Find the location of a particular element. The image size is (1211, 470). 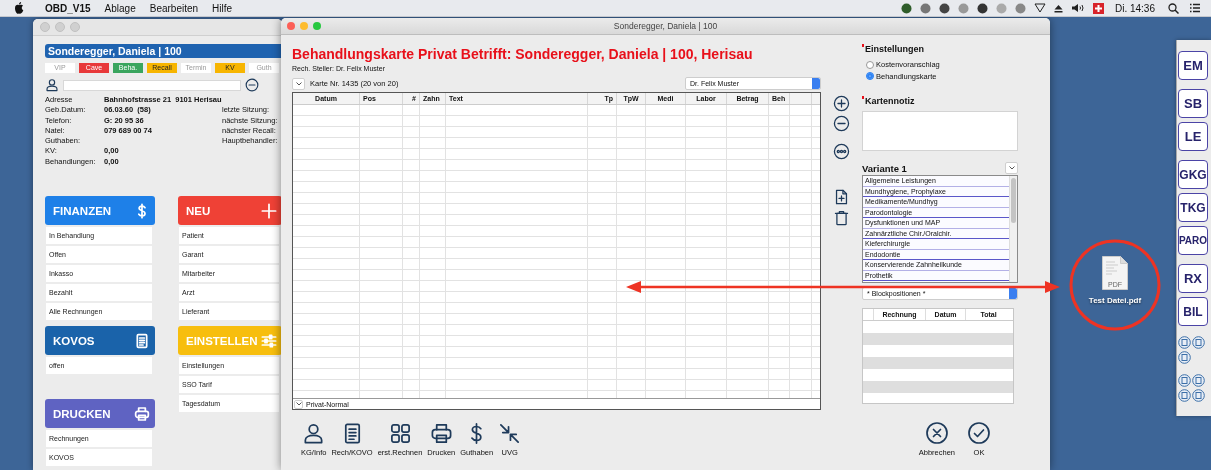

category-header: DRUCKEN is located at coordinates (100, 414).